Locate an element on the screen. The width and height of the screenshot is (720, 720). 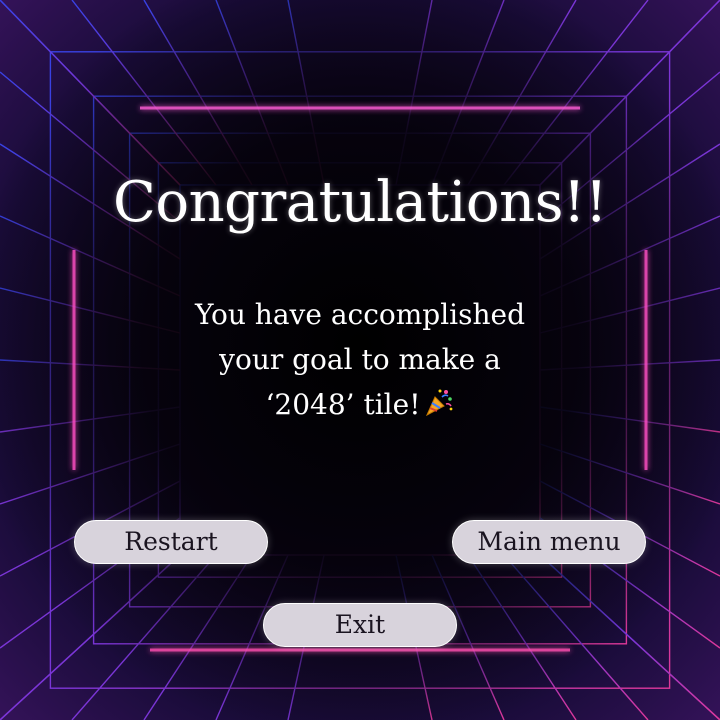
message-line-3-text: ‘2048’ tile! is located at coordinates (343, 404).